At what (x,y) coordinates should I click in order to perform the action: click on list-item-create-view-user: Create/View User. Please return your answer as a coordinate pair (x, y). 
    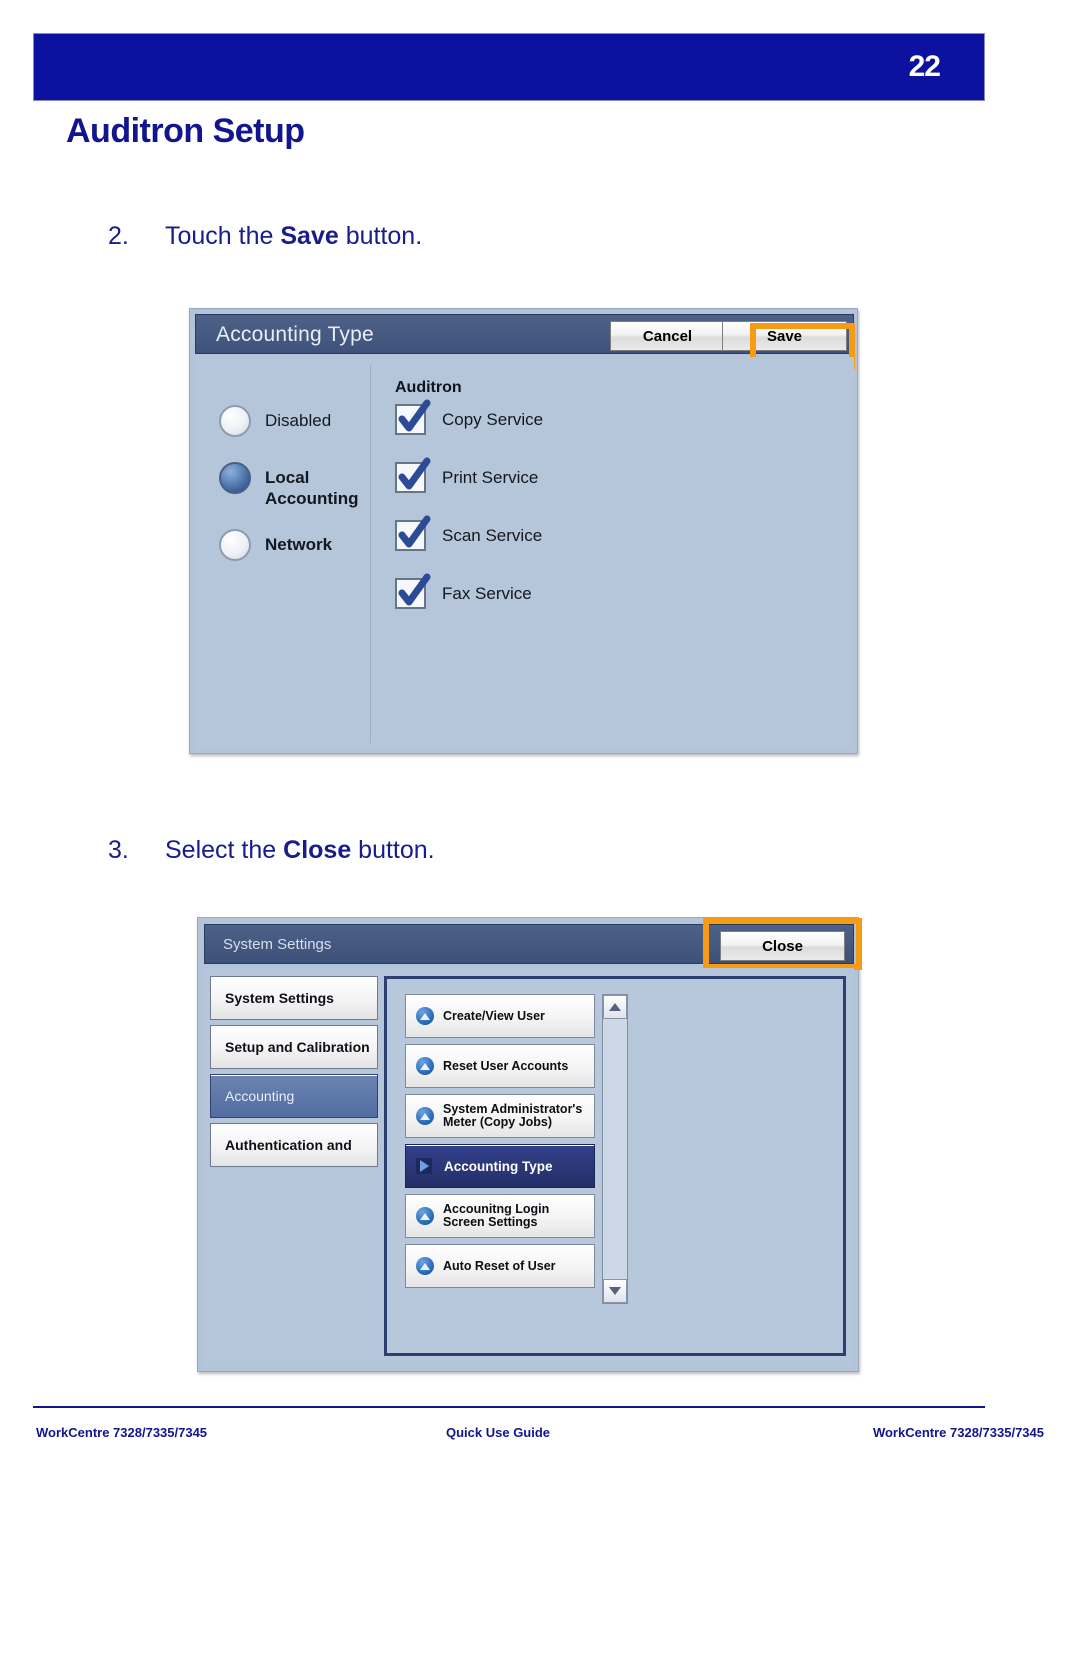
    Looking at the image, I should click on (500, 1016).